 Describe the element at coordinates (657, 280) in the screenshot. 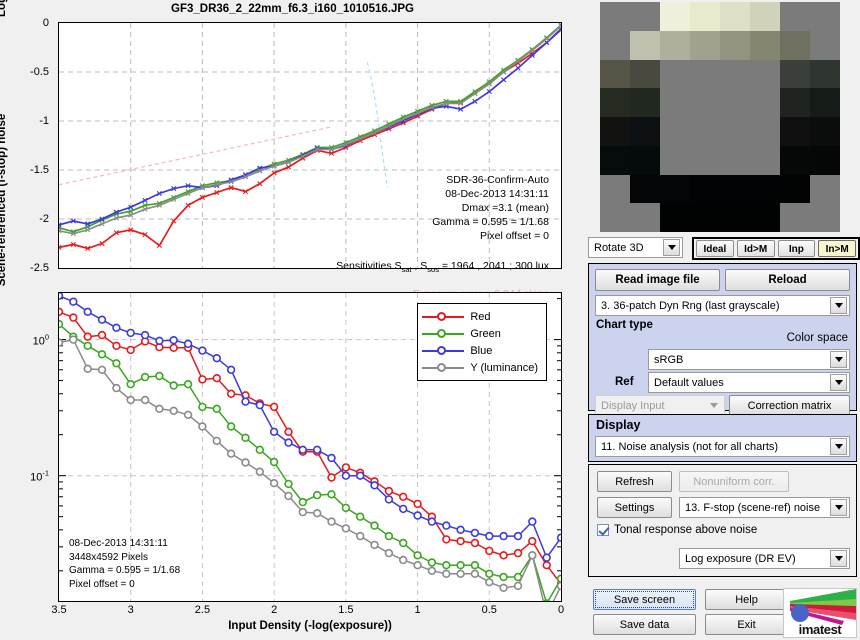

I see `read-image-file-button: Read image file` at that location.